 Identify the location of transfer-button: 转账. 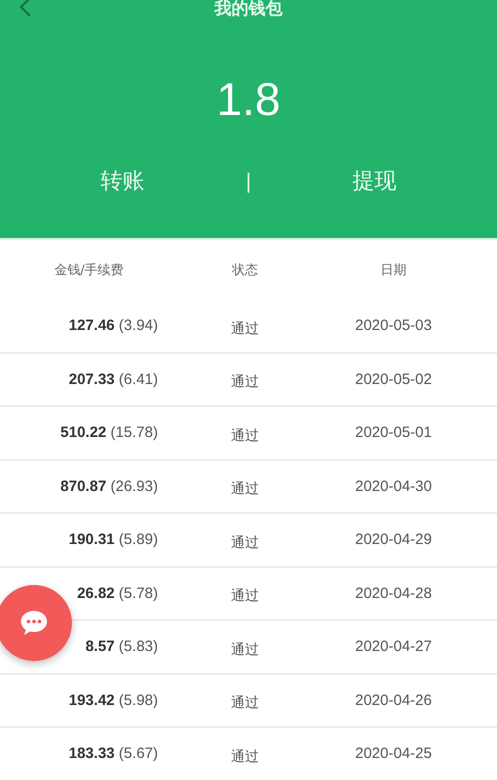
(123, 181).